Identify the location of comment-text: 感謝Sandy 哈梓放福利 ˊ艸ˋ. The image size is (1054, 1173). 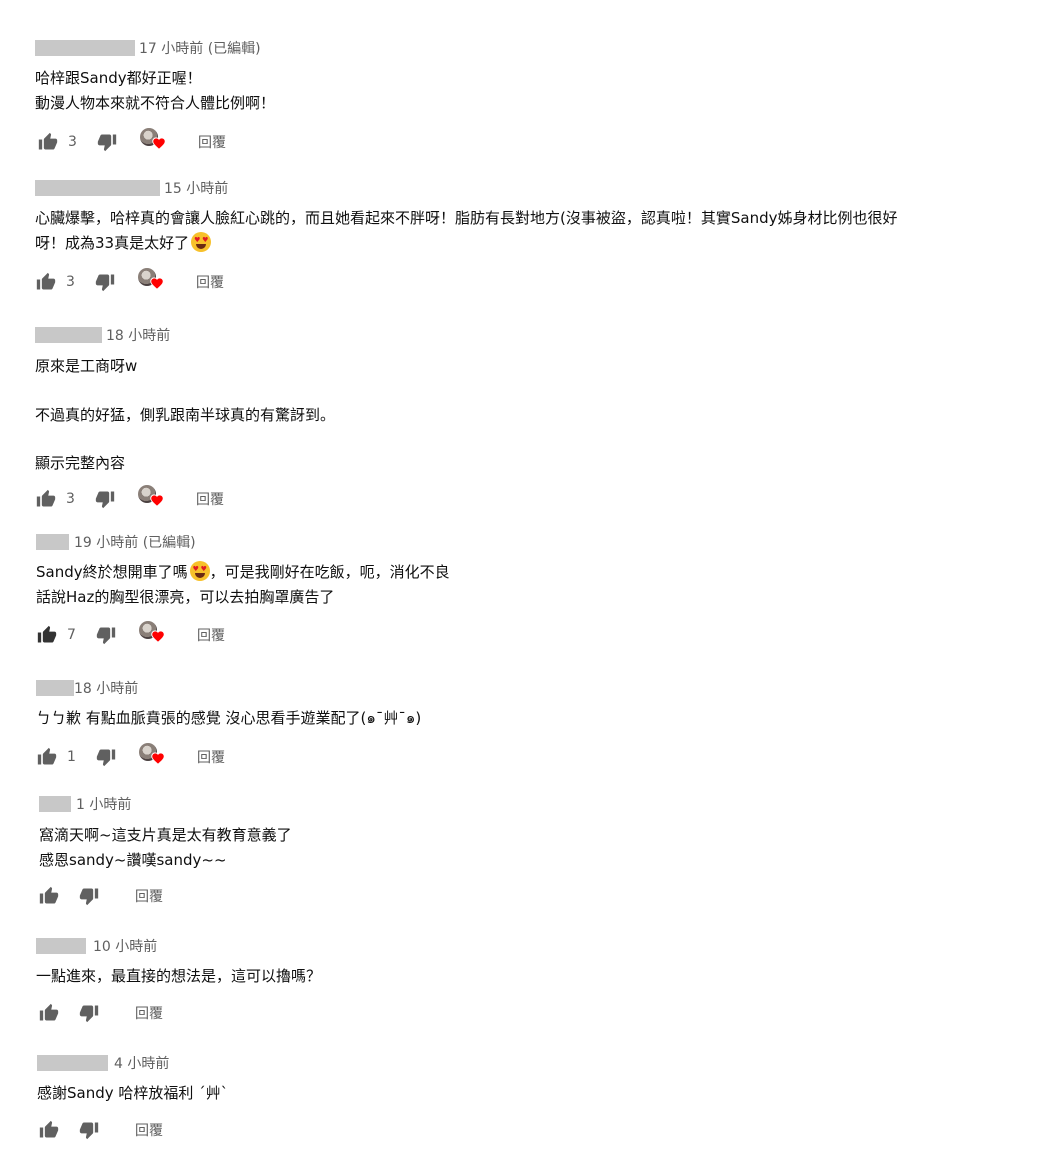
(132, 1093).